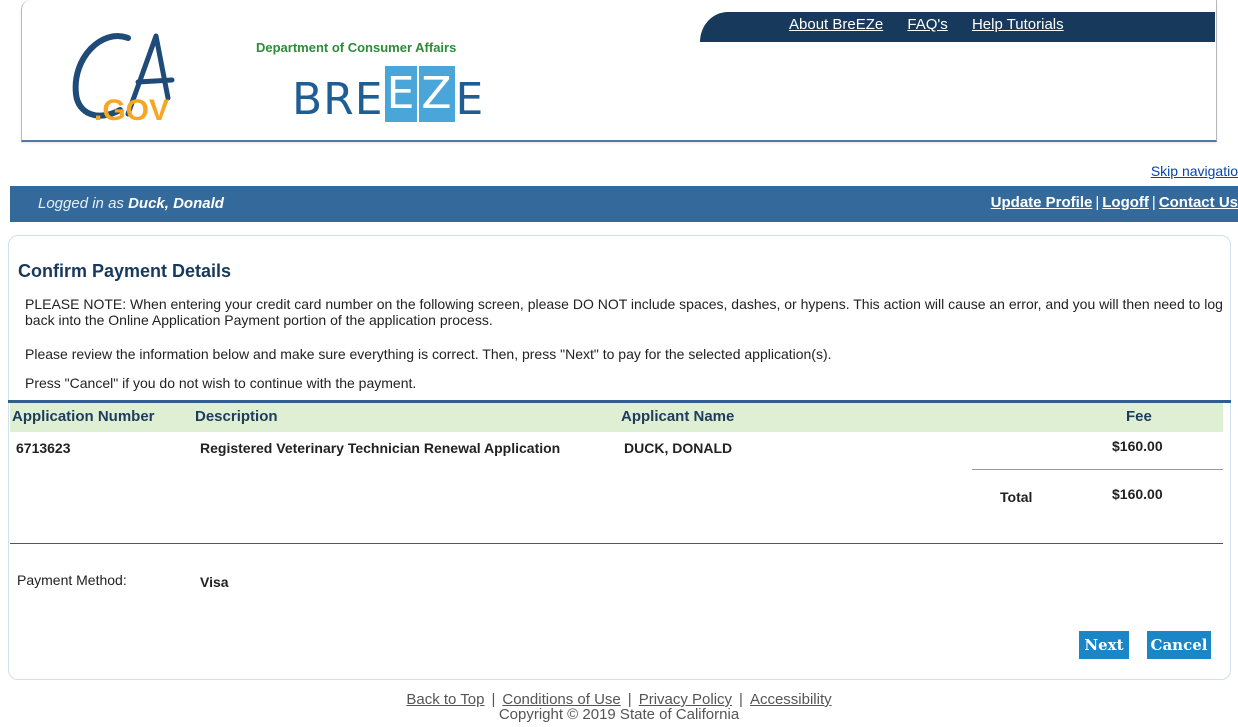 The image size is (1238, 727). What do you see at coordinates (236, 416) in the screenshot?
I see `col-description: Description` at bounding box center [236, 416].